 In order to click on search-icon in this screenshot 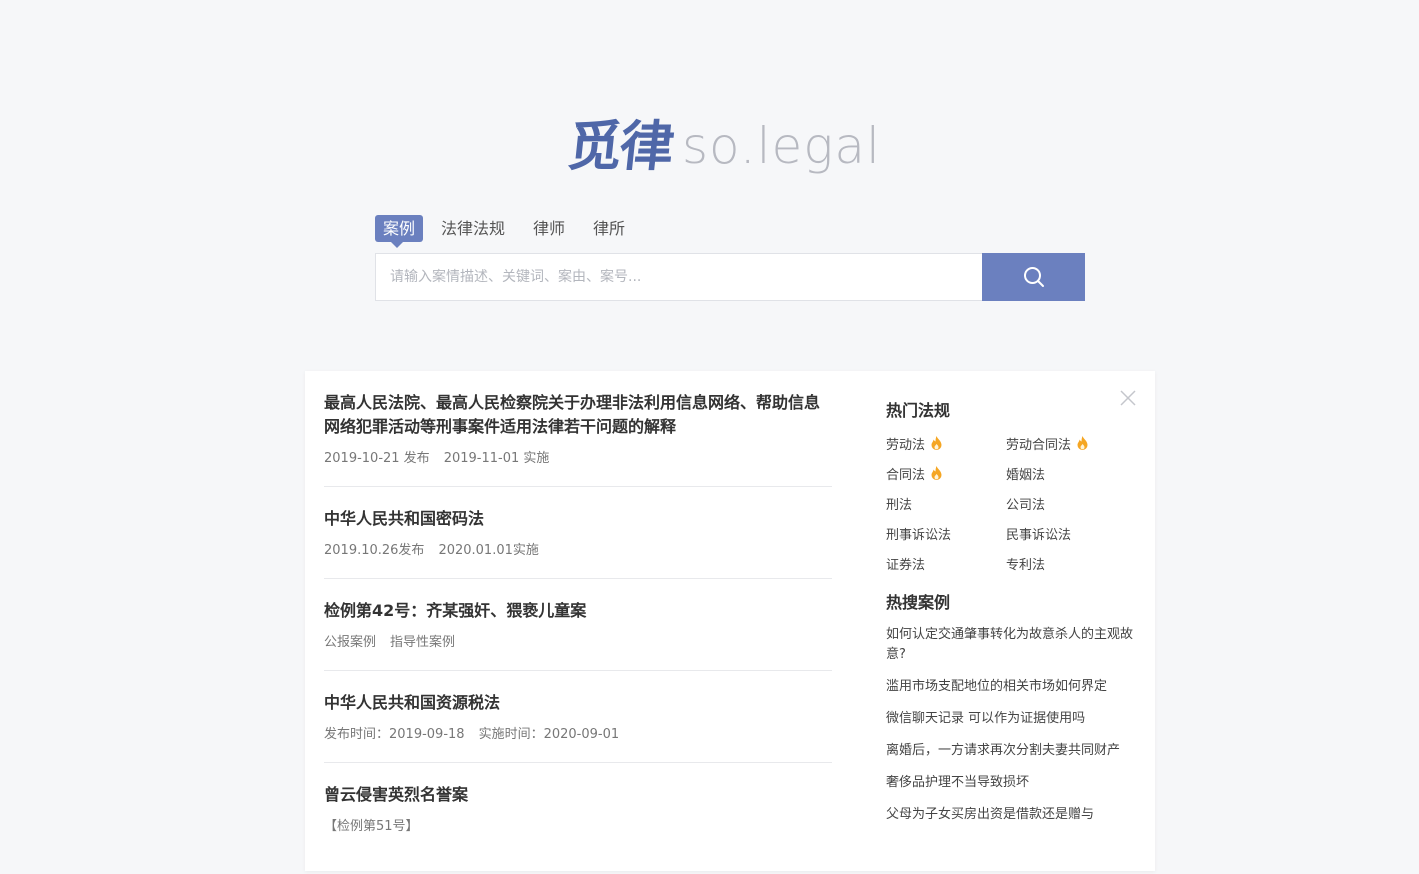, I will do `click(1033, 277)`.